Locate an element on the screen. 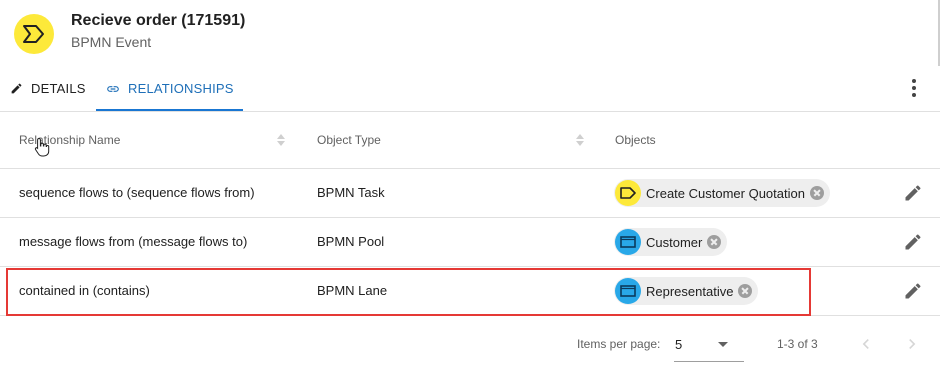  object-type-cell: BPMN Pool is located at coordinates (351, 241).